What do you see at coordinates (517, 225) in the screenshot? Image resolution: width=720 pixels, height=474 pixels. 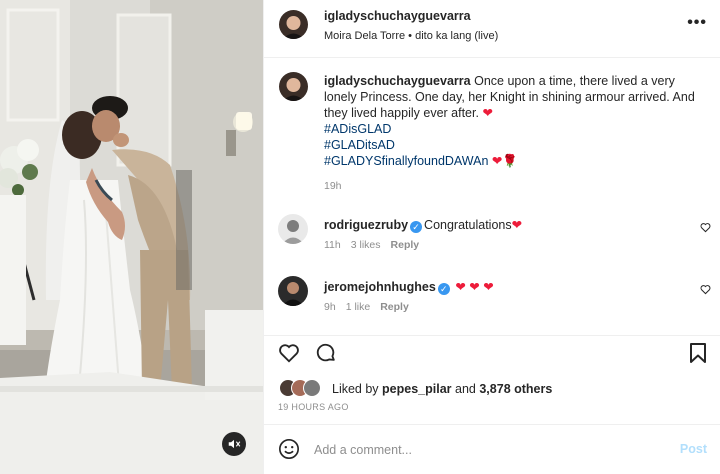 I see `comment-emoji: ❤` at bounding box center [517, 225].